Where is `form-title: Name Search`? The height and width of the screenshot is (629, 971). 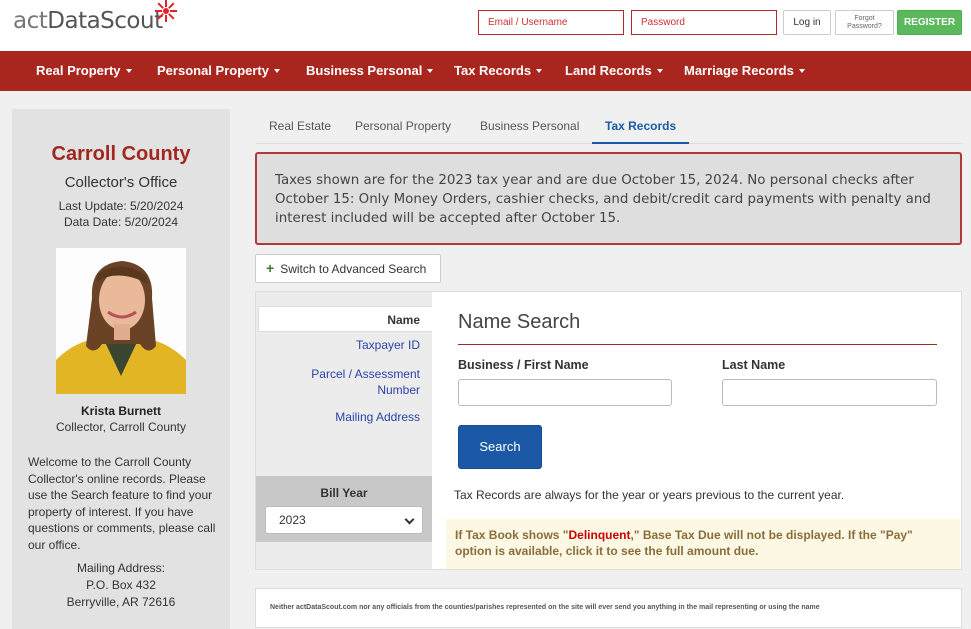
form-title: Name Search is located at coordinates (519, 322).